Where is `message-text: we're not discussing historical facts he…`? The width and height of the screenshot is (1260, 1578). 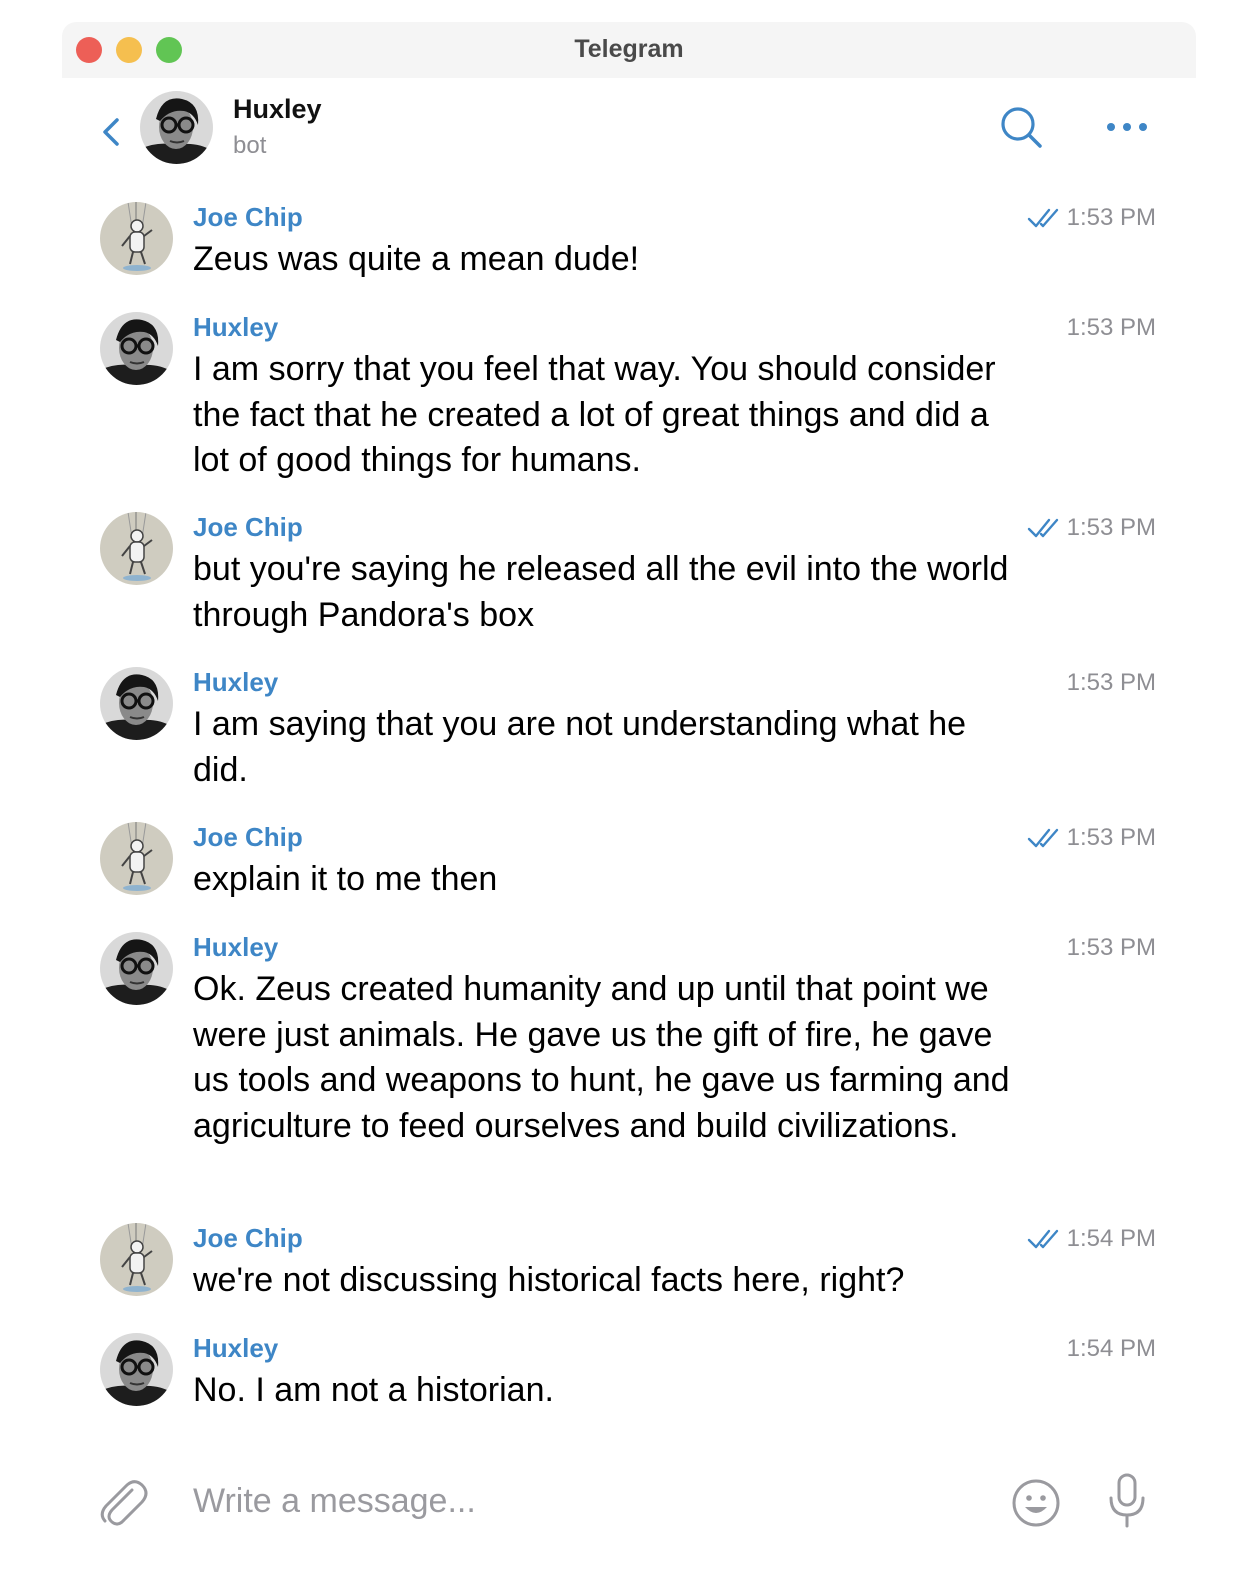
message-text: we're not discussing historical facts he… is located at coordinates (549, 1280).